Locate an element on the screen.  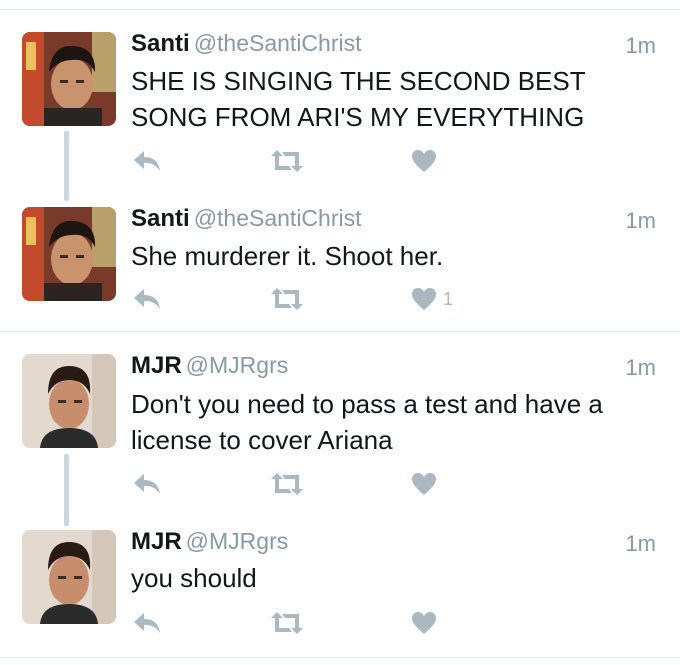
tweet-text-line: She murderer it. Shoot her. is located at coordinates (287, 256).